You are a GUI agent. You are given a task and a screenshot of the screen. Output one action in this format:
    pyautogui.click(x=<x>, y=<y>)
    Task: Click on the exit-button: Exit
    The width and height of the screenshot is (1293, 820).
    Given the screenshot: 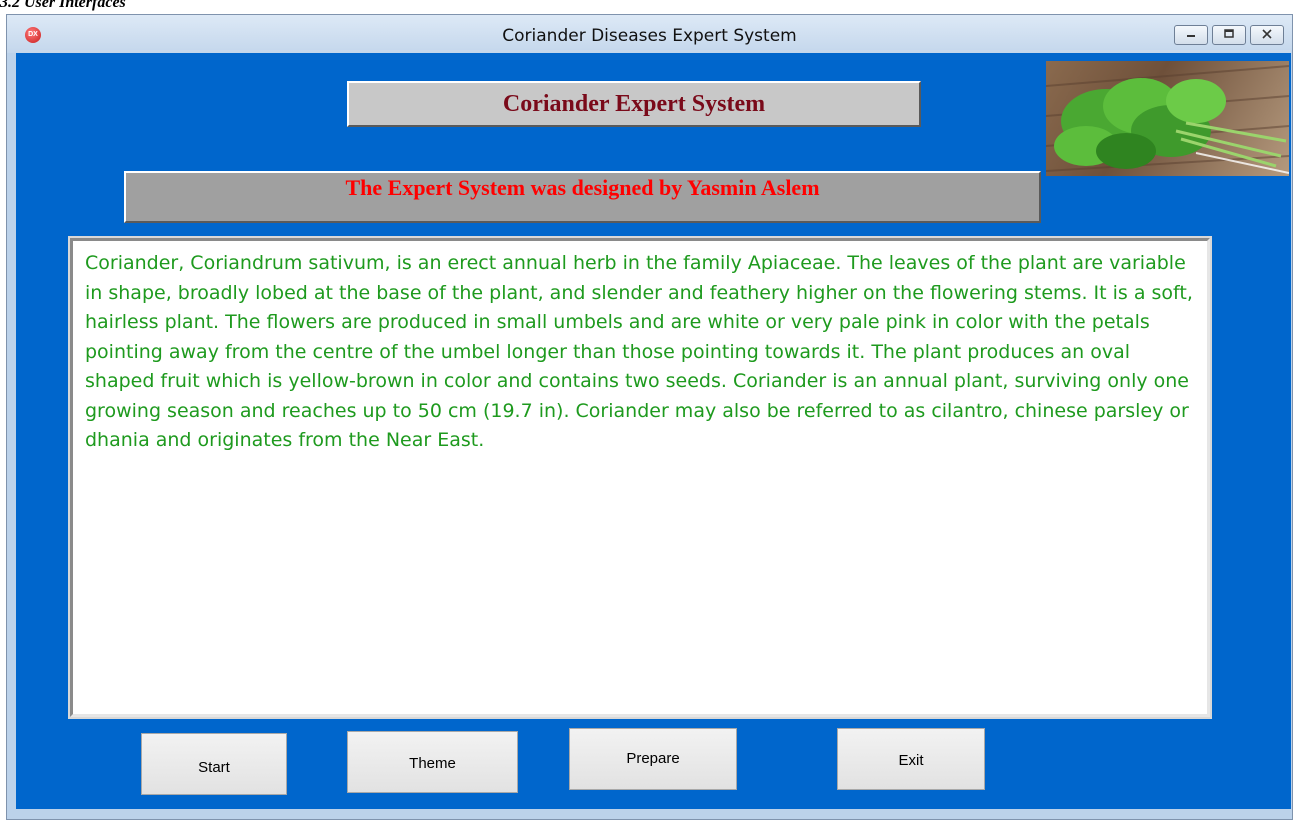 What is the action you would take?
    pyautogui.click(x=911, y=759)
    